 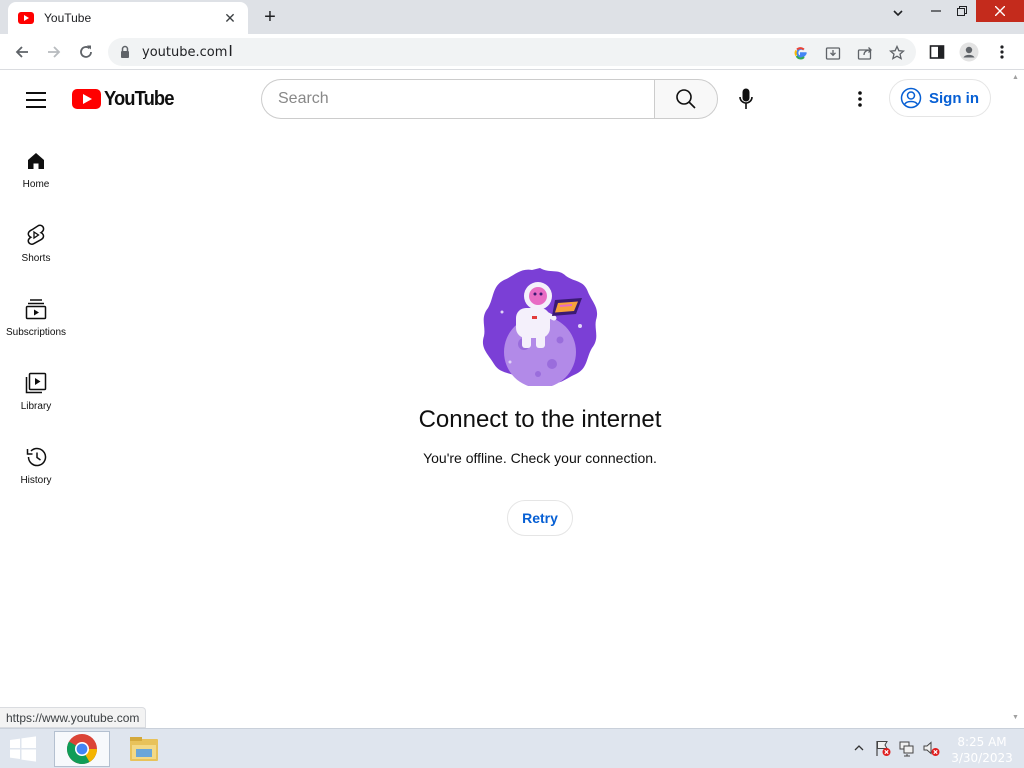 I want to click on windows-logo-icon, so click(x=23, y=749).